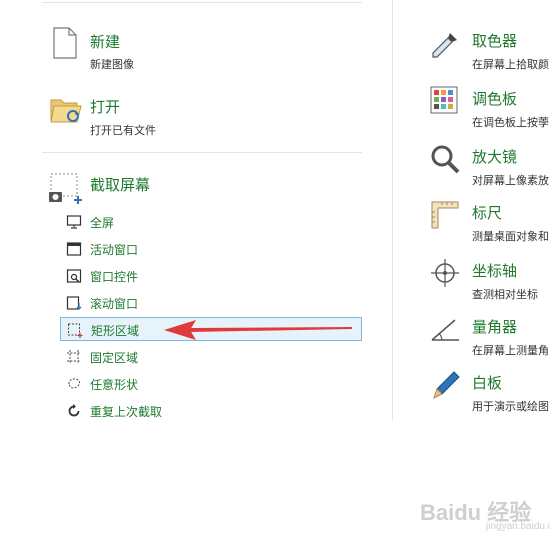  I want to click on tool-subtitle: 测量桌面对象和, so click(510, 237).